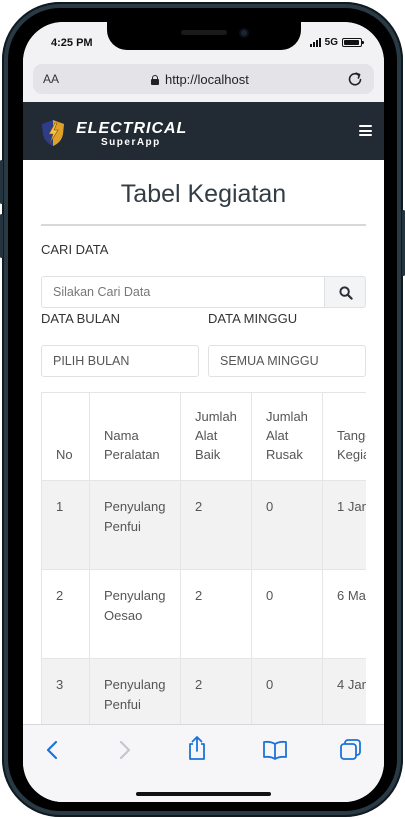 The height and width of the screenshot is (819, 405). What do you see at coordinates (351, 752) in the screenshot?
I see `tabs-icon` at bounding box center [351, 752].